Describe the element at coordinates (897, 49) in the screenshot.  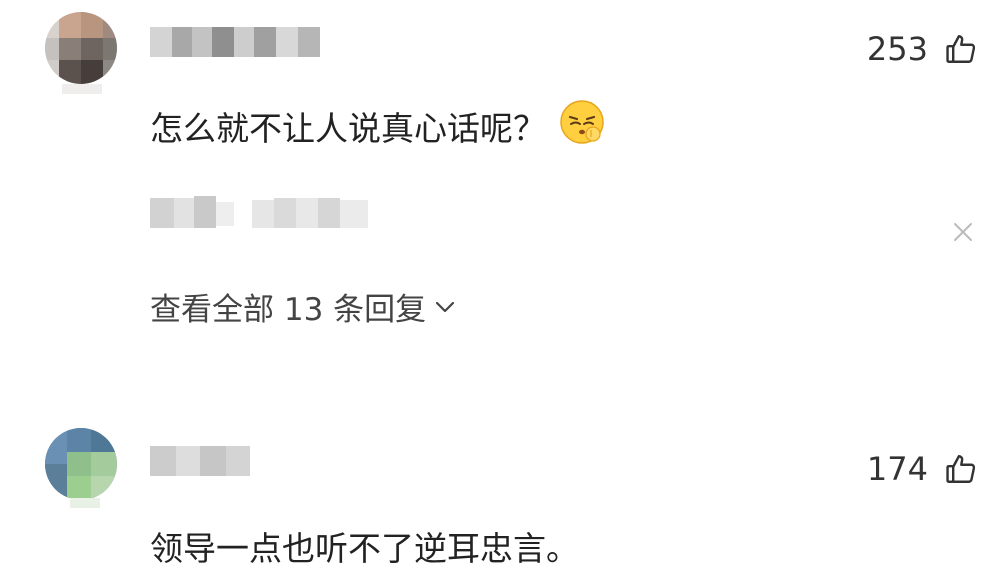
I see `like-count: 253` at that location.